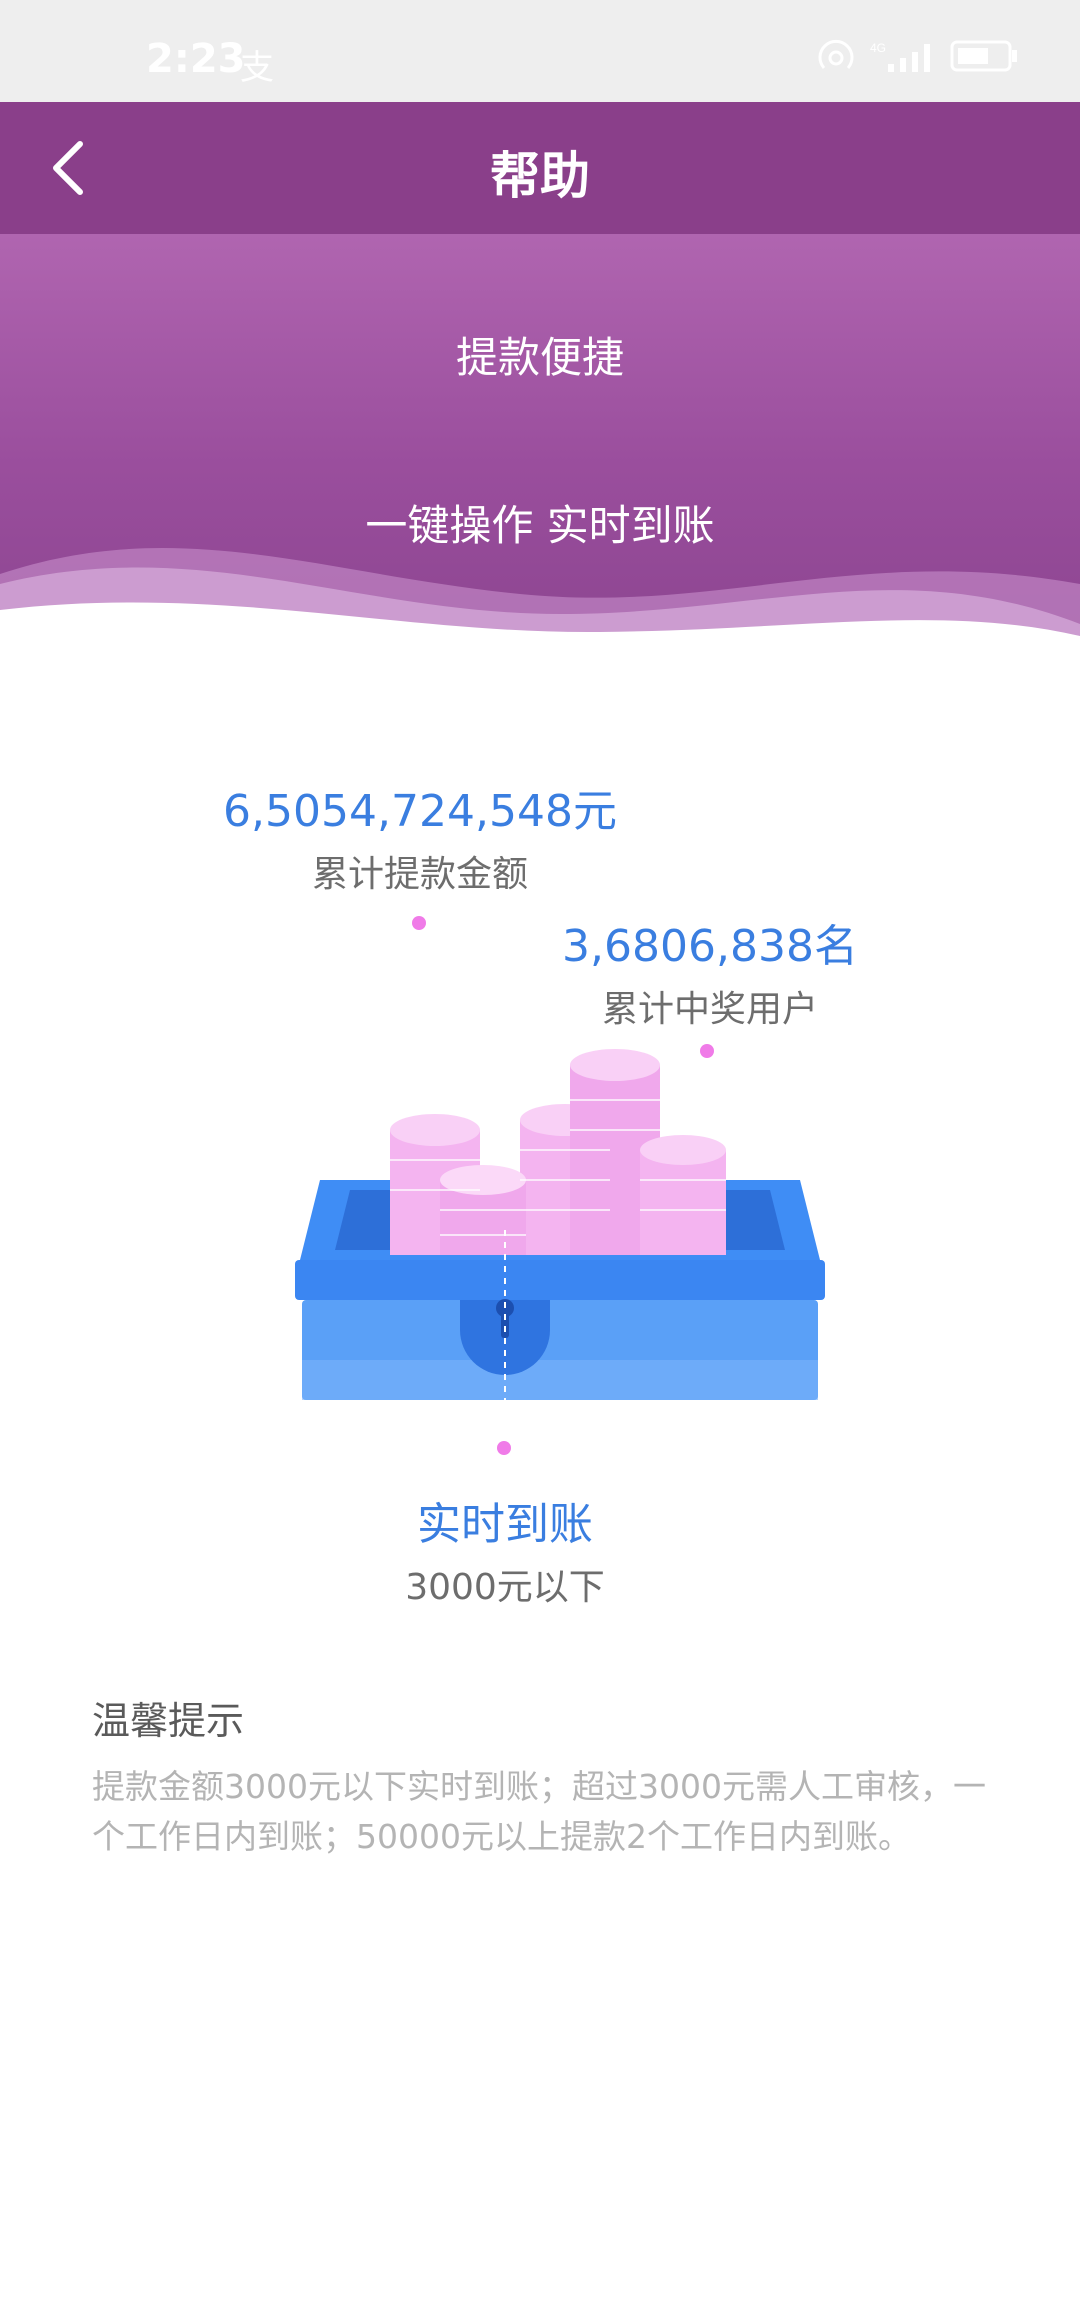 This screenshot has width=1080, height=2310. I want to click on treasure-box-illustration, so click(560, 1224).